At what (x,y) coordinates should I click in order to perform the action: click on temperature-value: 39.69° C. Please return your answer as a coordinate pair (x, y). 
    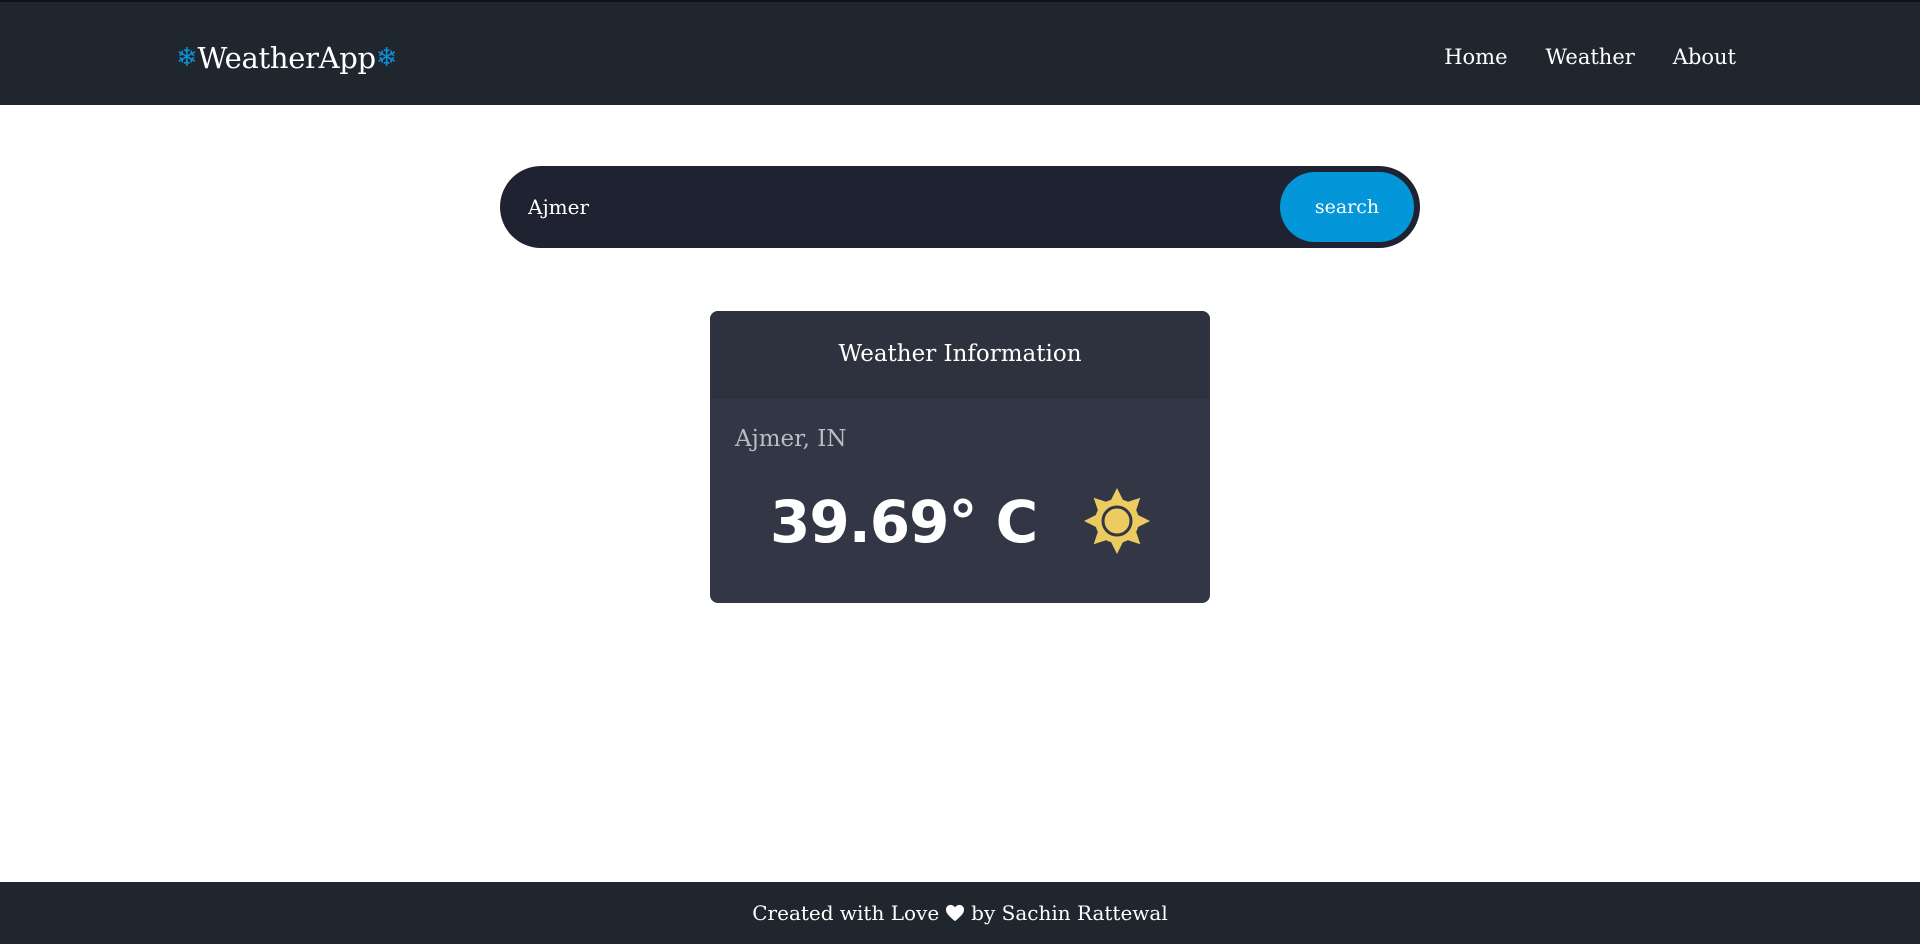
    Looking at the image, I should click on (904, 522).